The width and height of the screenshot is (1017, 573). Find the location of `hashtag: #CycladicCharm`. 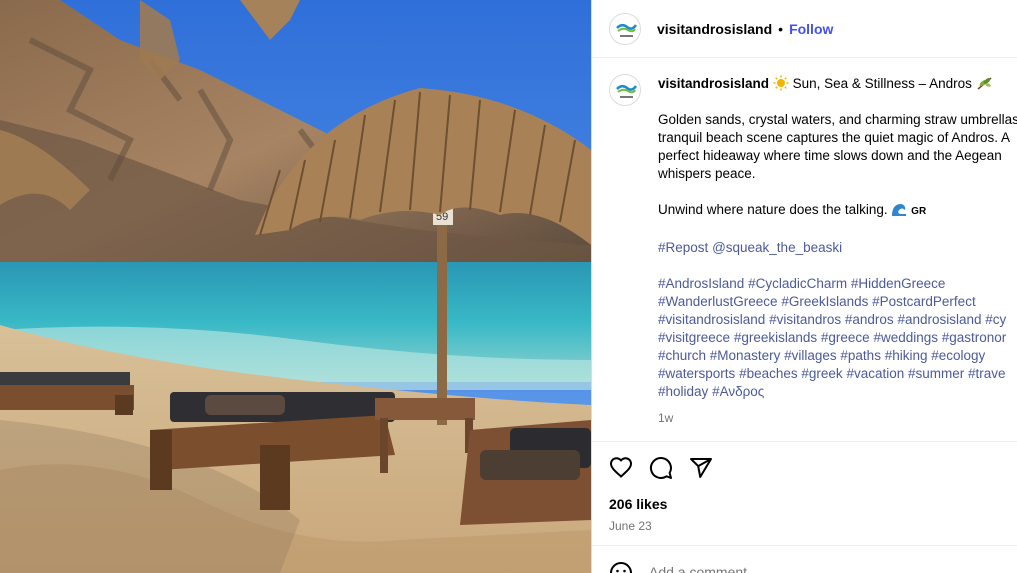

hashtag: #CycladicCharm is located at coordinates (797, 283).